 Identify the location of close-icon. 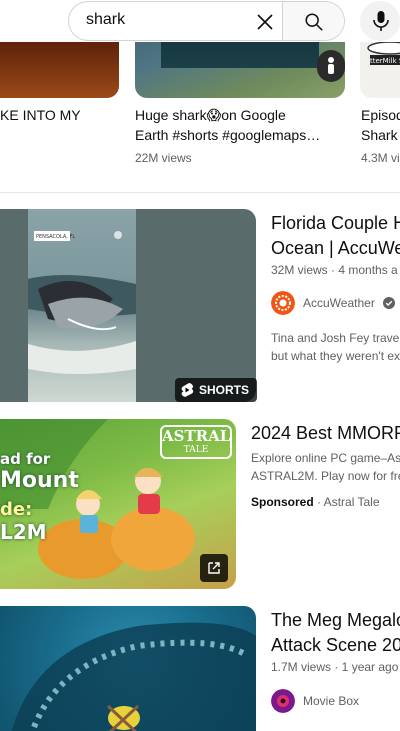
(265, 22).